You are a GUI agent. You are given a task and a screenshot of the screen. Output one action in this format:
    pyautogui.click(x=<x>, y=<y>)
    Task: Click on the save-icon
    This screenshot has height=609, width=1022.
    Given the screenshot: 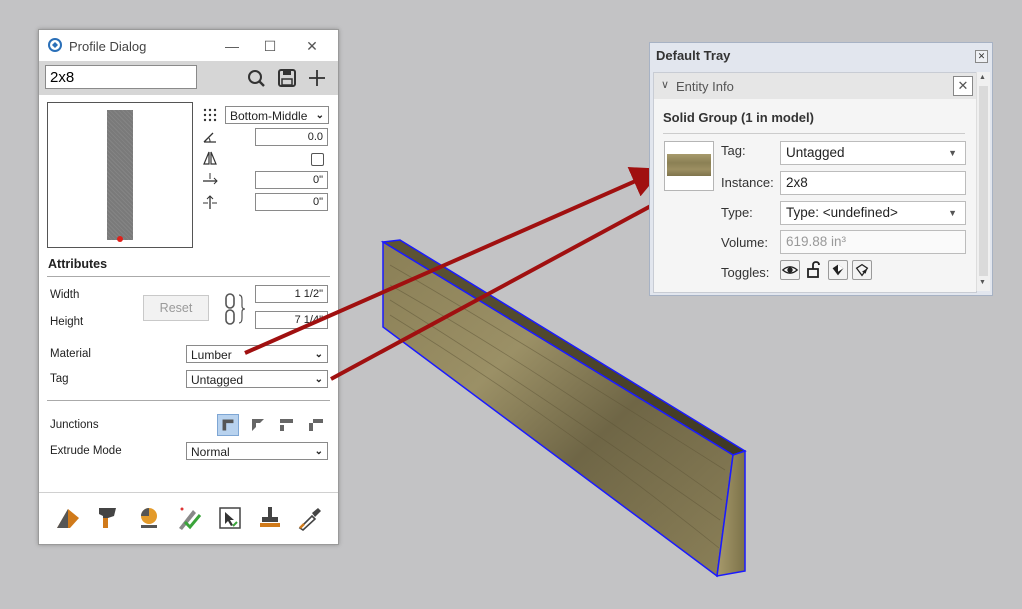 What is the action you would take?
    pyautogui.click(x=287, y=78)
    